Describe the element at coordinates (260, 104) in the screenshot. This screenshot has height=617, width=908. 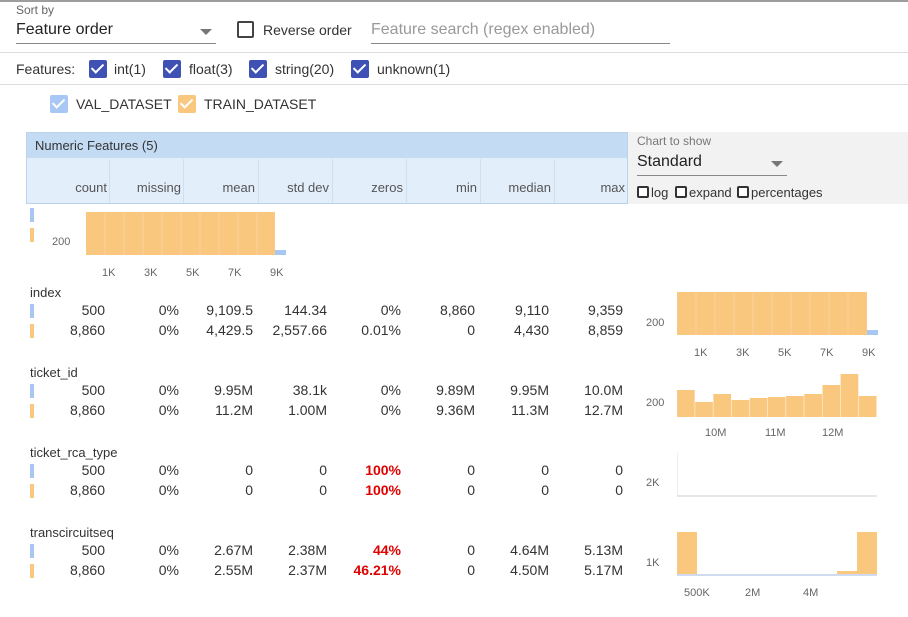
I see `train-dataset-label: TRAIN_DATASET` at that location.